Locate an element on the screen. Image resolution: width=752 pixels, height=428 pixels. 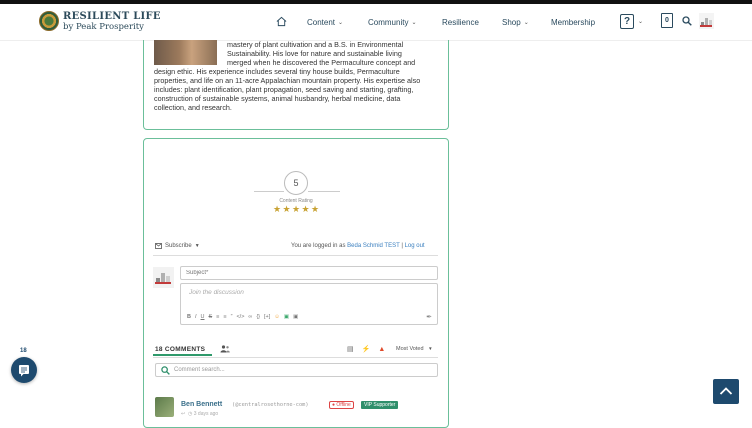
users-icon is located at coordinates (225, 349).